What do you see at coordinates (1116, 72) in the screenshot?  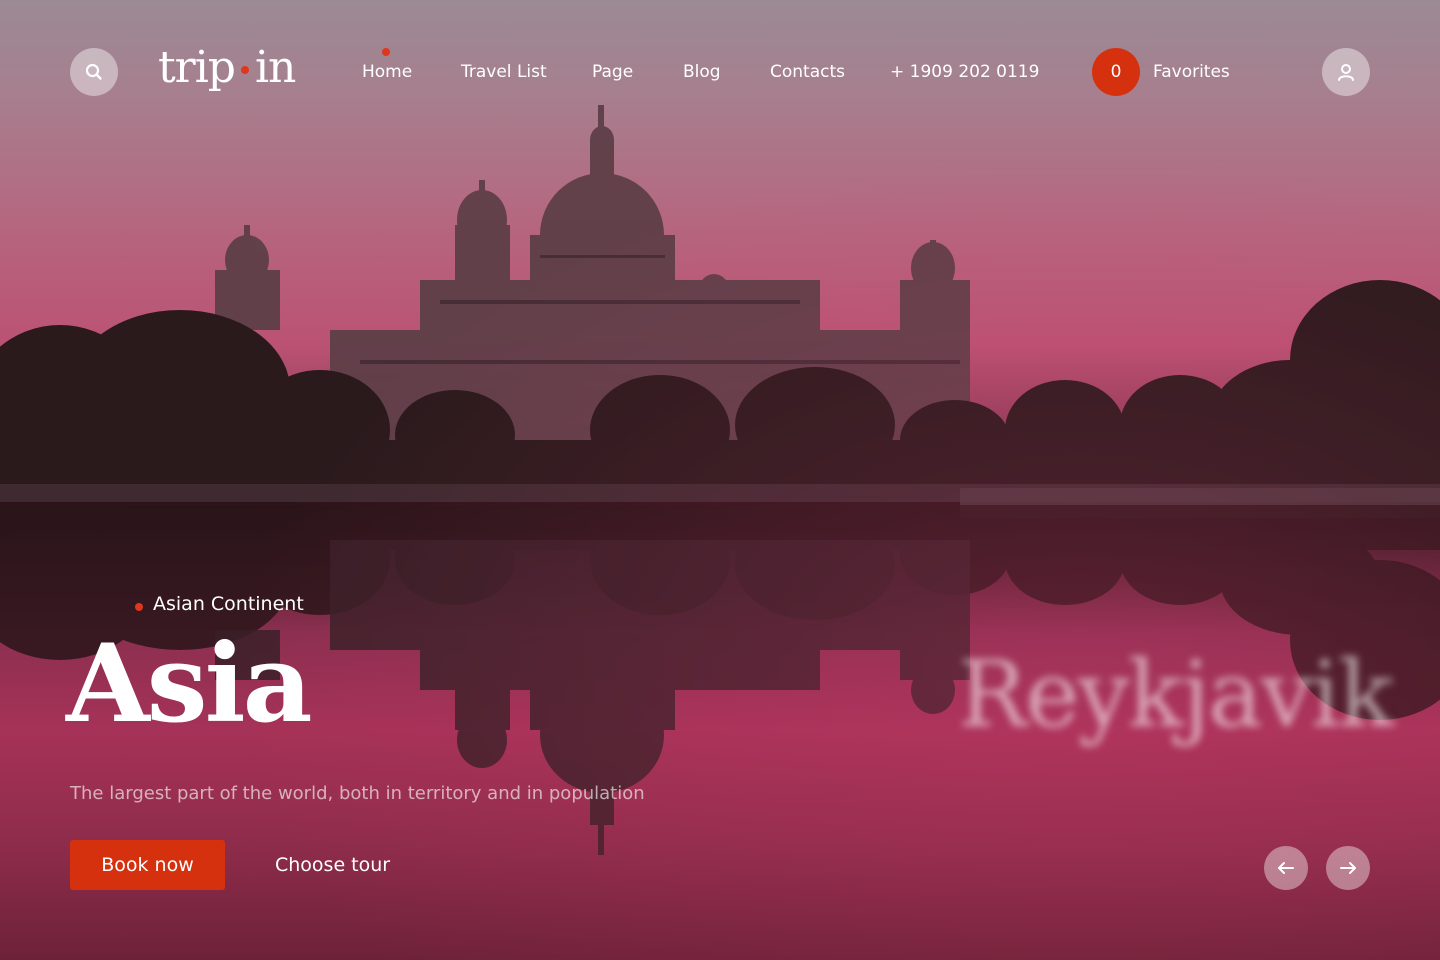 I see `favorites-count-badge: 0` at bounding box center [1116, 72].